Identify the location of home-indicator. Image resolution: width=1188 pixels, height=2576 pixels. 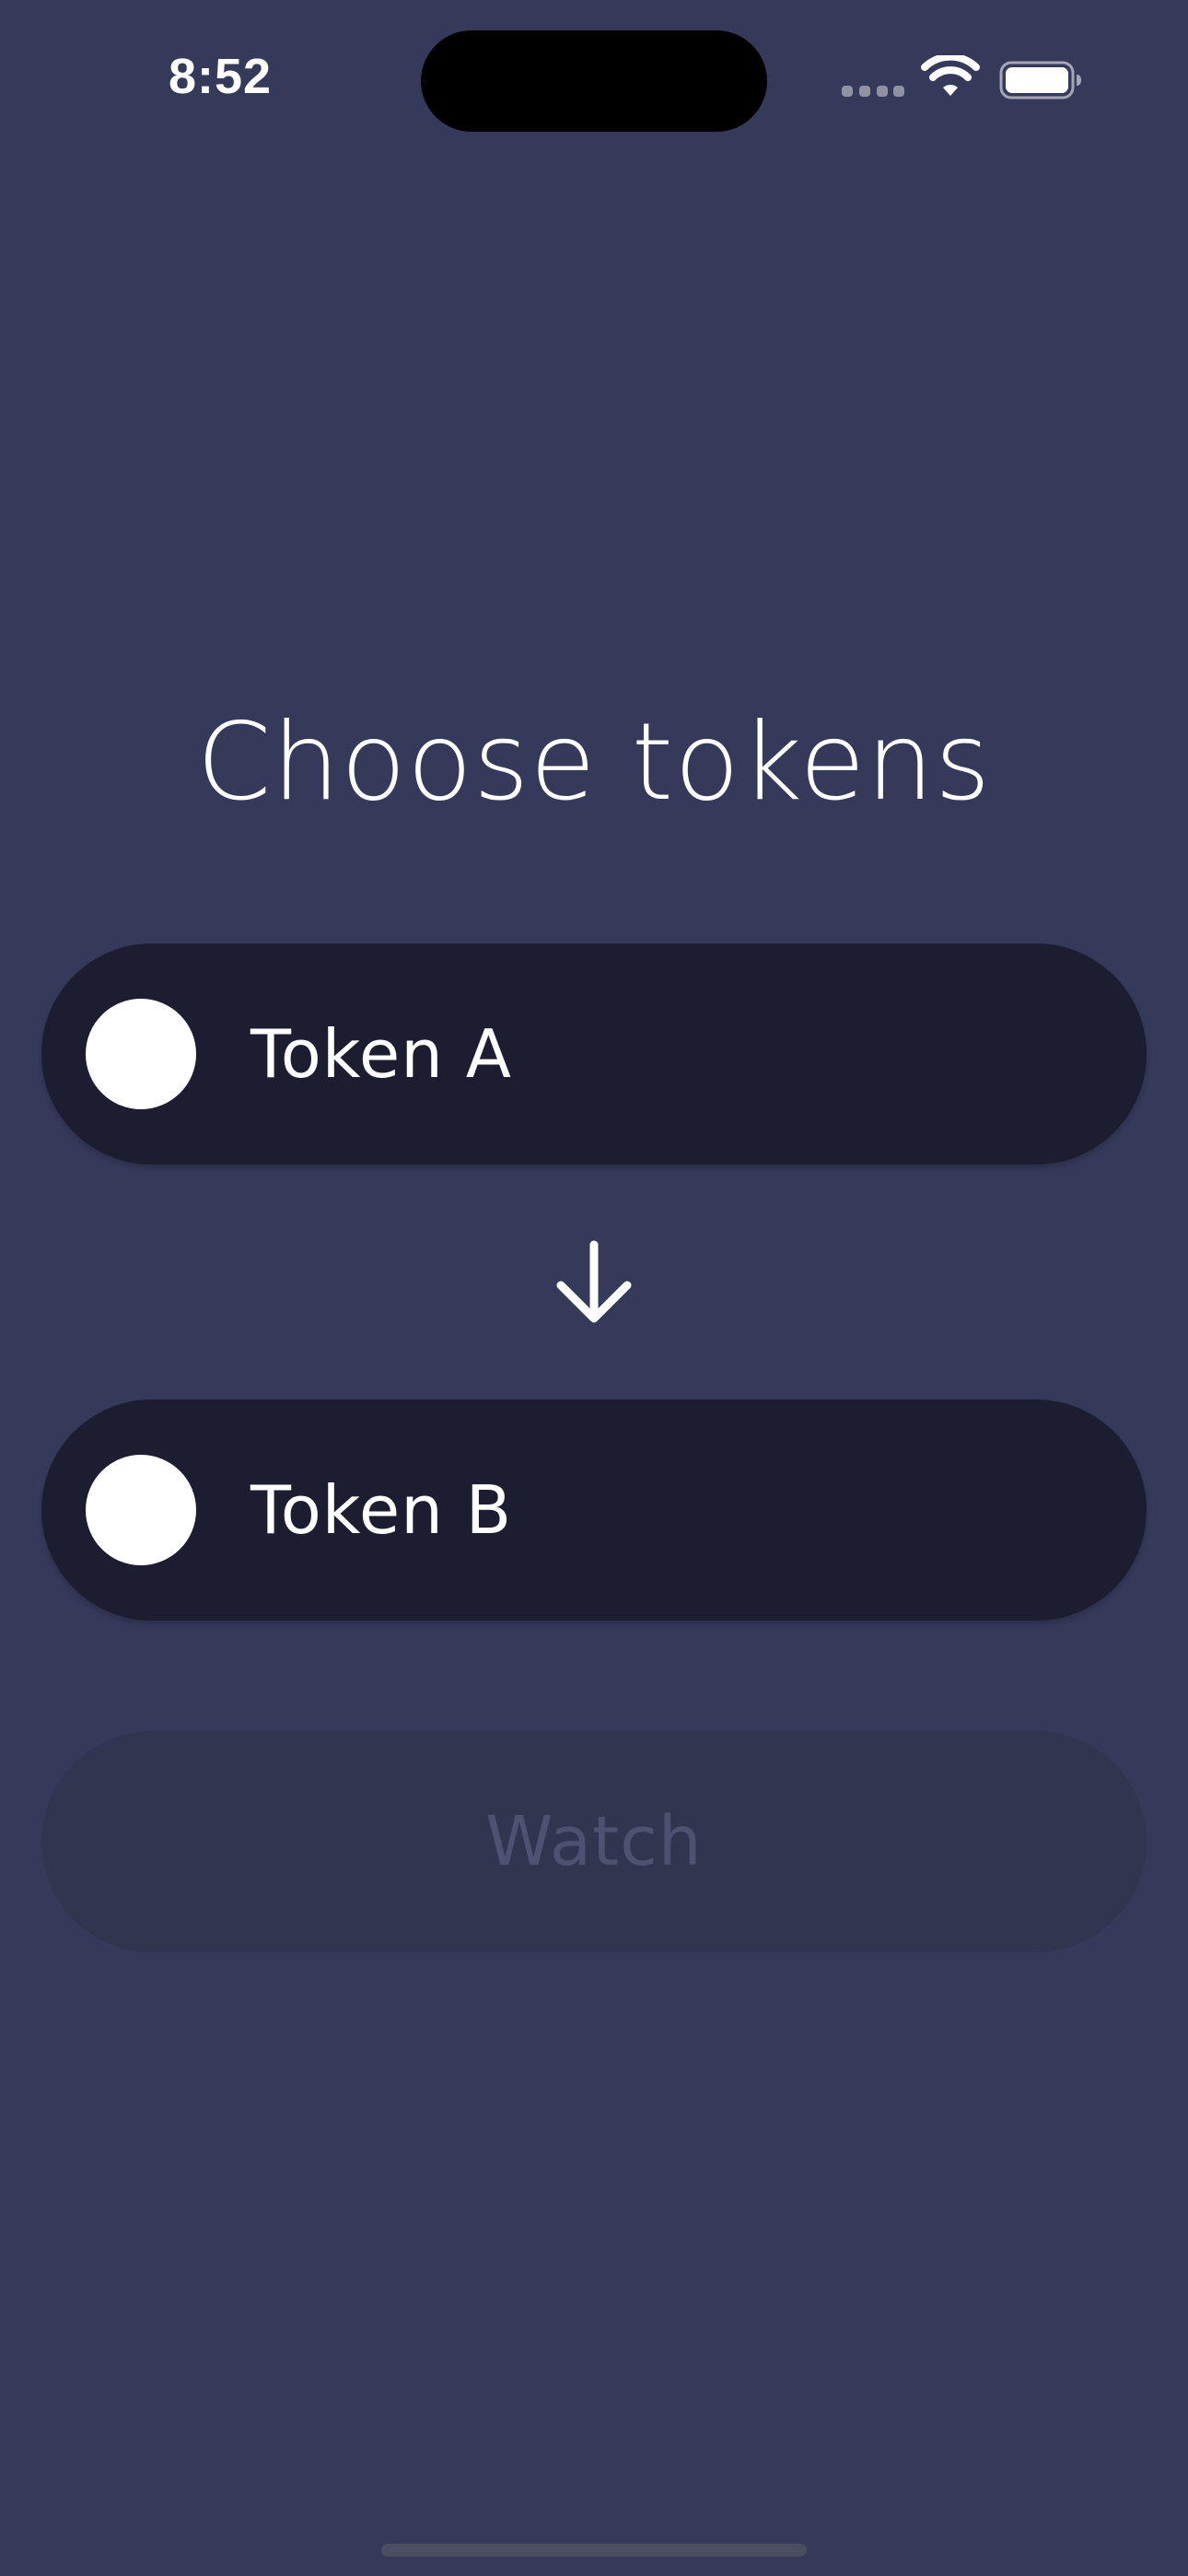
(594, 2550).